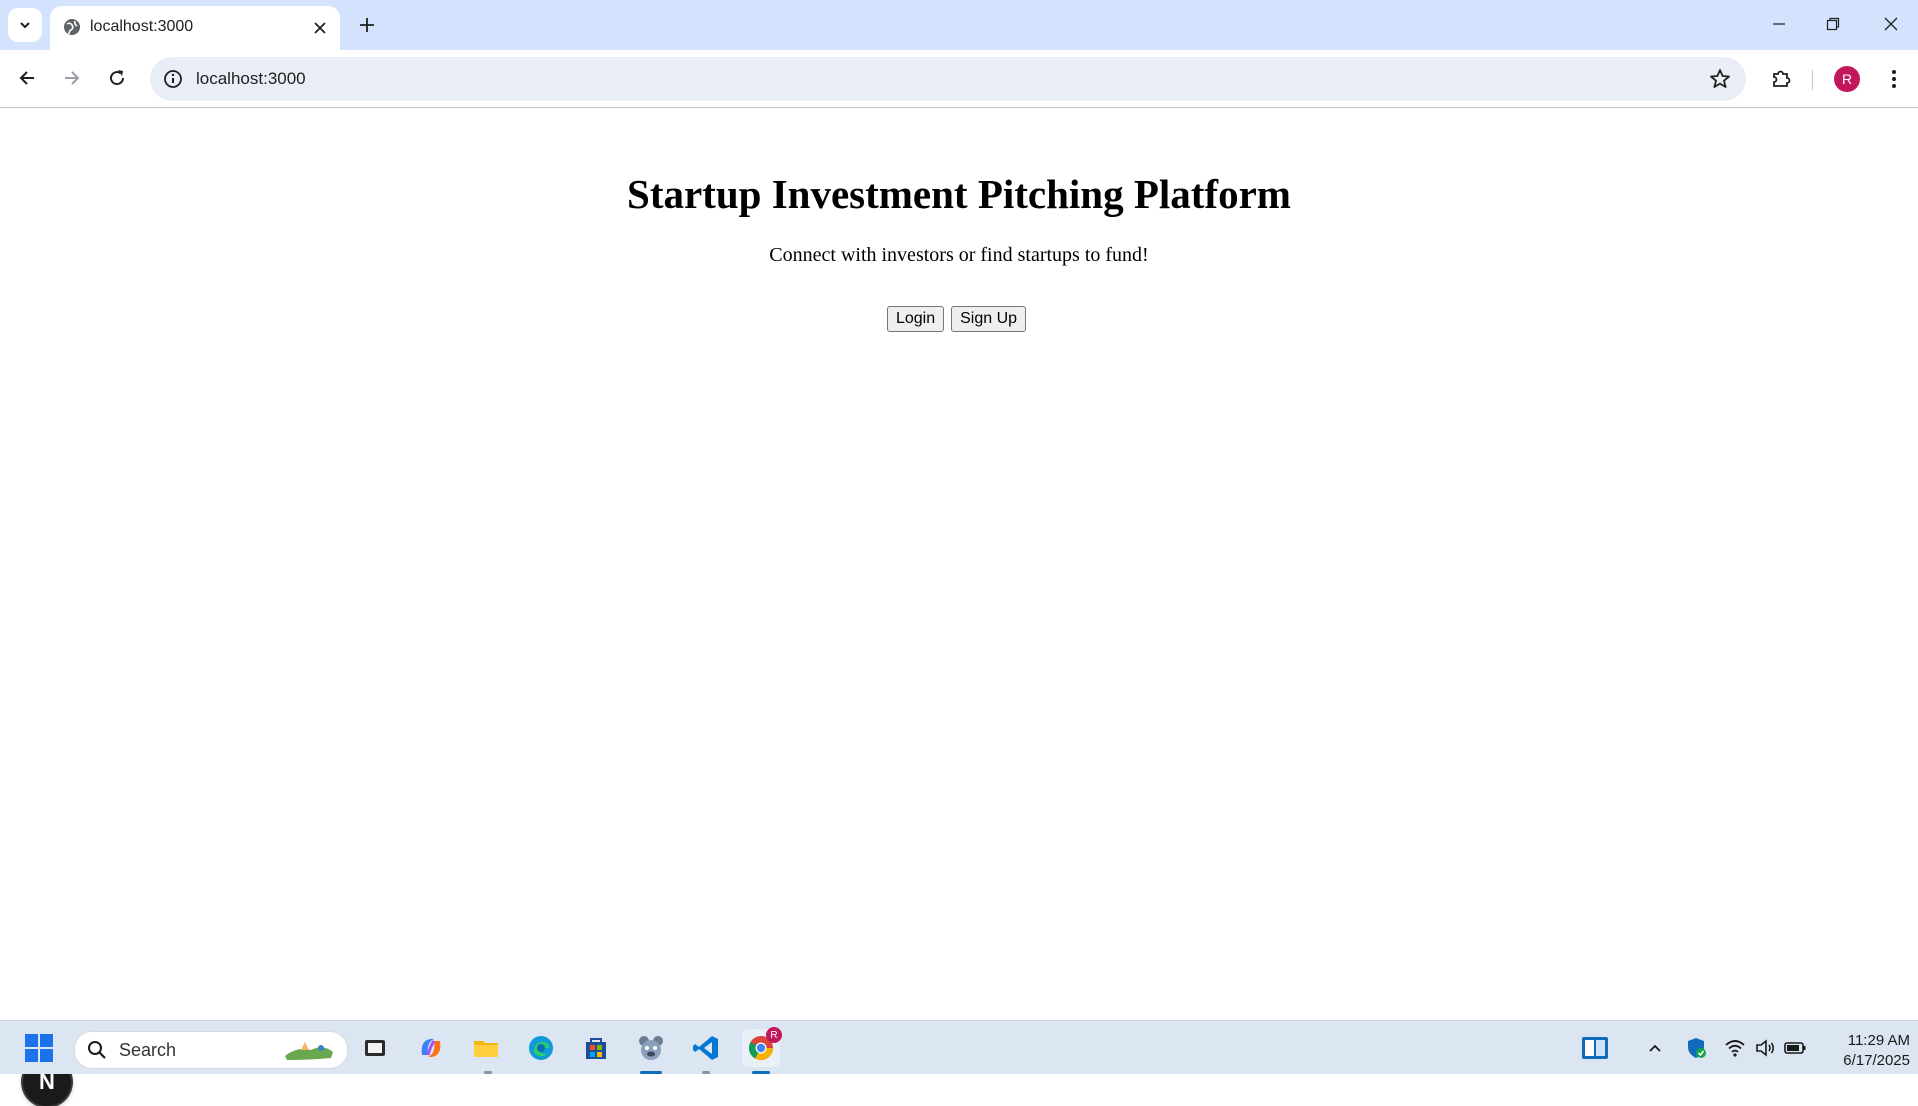 This screenshot has height=1106, width=1918. I want to click on plus-icon, so click(367, 25).